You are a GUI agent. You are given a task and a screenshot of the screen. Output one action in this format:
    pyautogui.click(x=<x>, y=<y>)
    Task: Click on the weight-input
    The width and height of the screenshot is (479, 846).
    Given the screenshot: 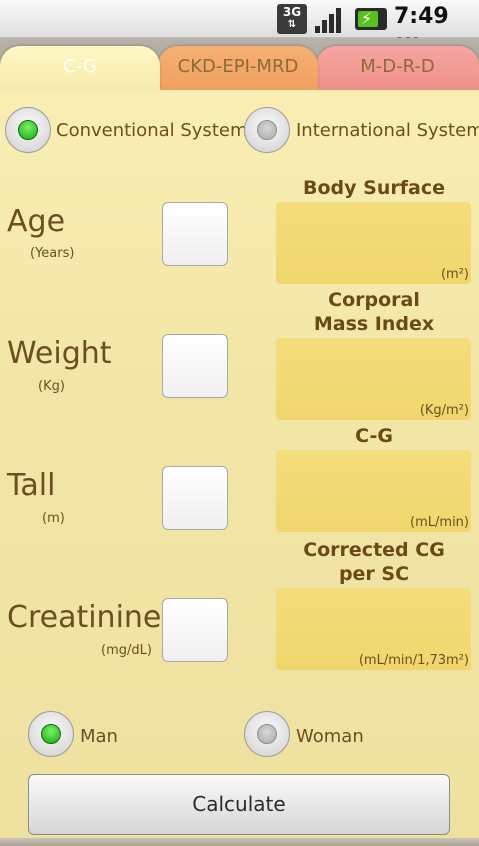 What is the action you would take?
    pyautogui.click(x=195, y=366)
    